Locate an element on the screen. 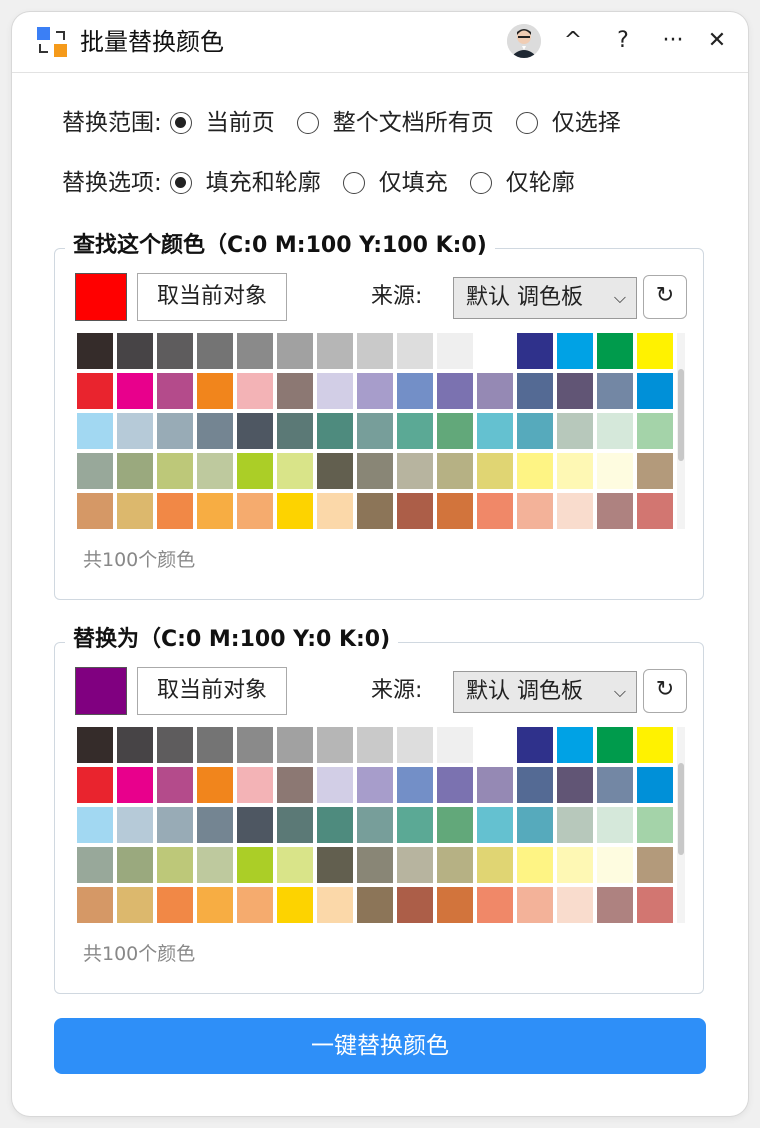 This screenshot has height=1128, width=760. option-radio-outline-only: 仅轮廓 is located at coordinates (522, 183).